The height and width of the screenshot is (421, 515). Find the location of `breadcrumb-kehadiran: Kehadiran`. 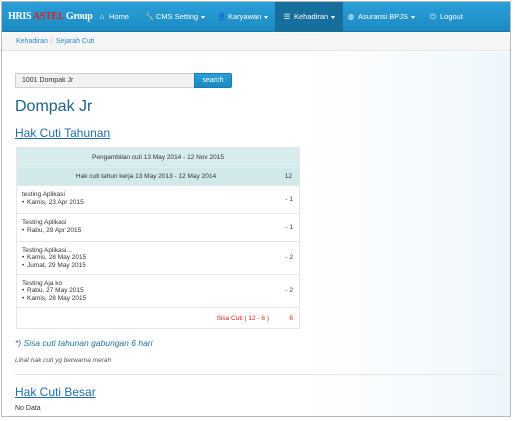

breadcrumb-kehadiran: Kehadiran is located at coordinates (32, 41).